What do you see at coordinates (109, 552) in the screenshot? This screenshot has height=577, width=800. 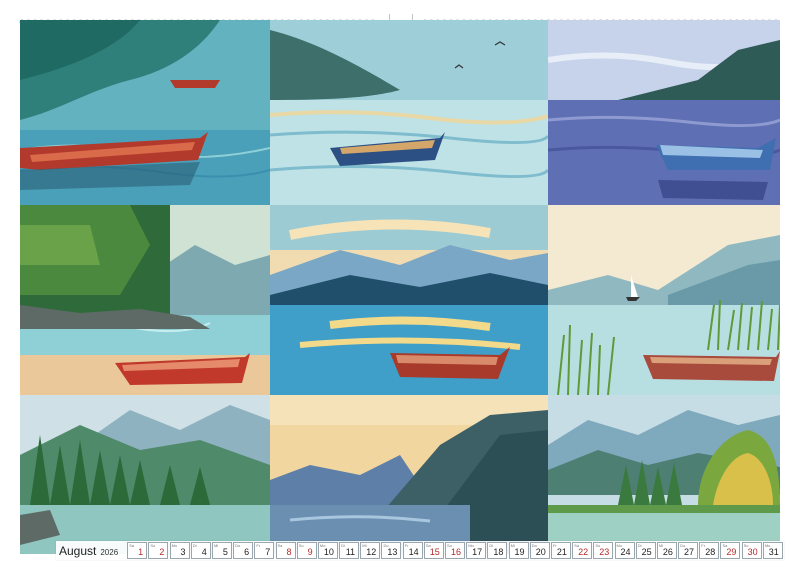 I see `year-label: 2026` at bounding box center [109, 552].